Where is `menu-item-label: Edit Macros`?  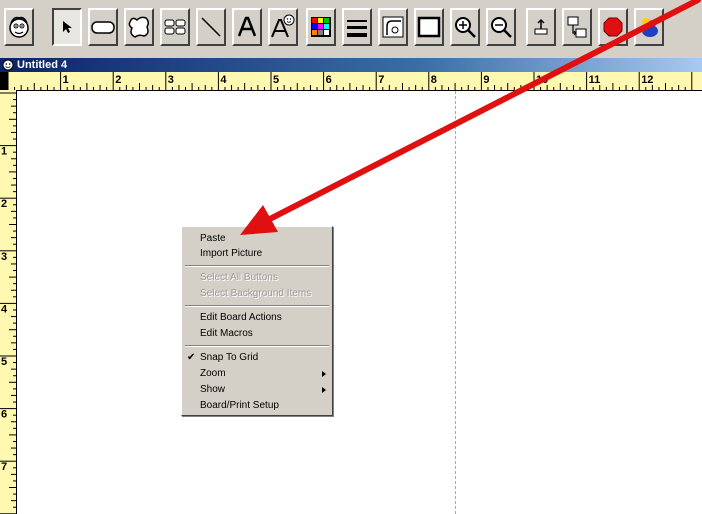 menu-item-label: Edit Macros is located at coordinates (226, 333).